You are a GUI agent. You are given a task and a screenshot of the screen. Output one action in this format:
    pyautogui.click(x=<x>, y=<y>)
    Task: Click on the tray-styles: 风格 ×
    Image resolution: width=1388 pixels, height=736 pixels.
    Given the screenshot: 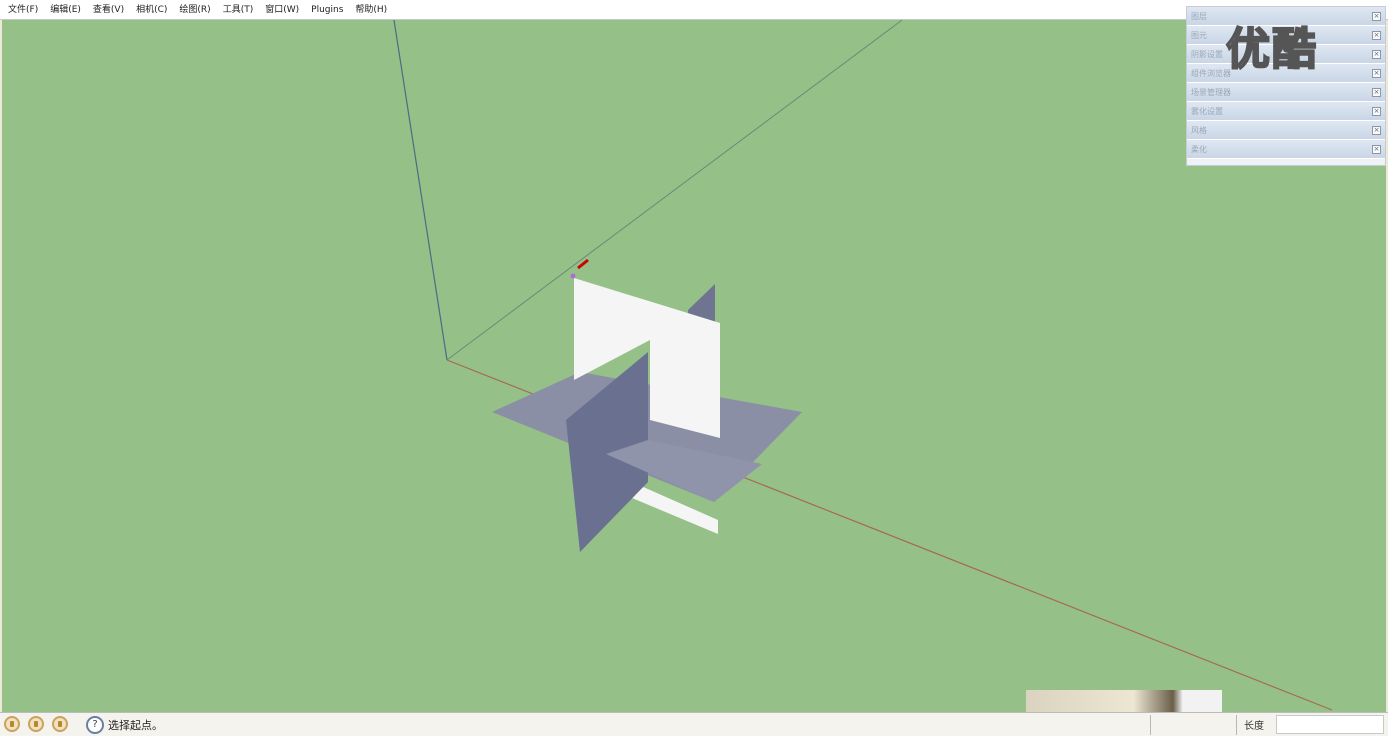 What is the action you would take?
    pyautogui.click(x=1286, y=130)
    